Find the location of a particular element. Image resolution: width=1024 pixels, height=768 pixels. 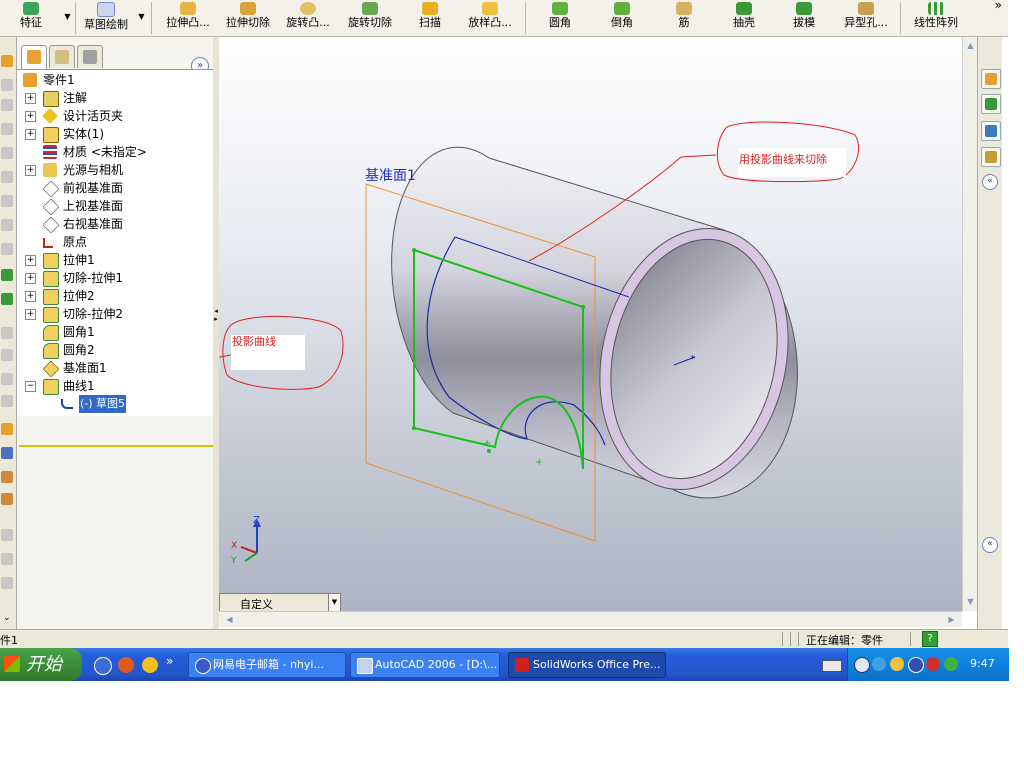

tree-item-design-binder: + 设计活页夹 is located at coordinates (115, 116).